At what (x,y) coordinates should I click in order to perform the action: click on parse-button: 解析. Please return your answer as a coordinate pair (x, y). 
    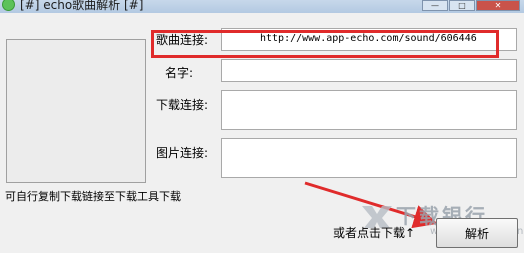
    Looking at the image, I should click on (477, 233).